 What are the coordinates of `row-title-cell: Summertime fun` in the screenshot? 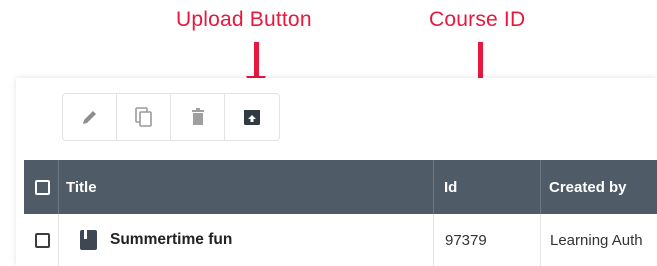 It's located at (156, 240).